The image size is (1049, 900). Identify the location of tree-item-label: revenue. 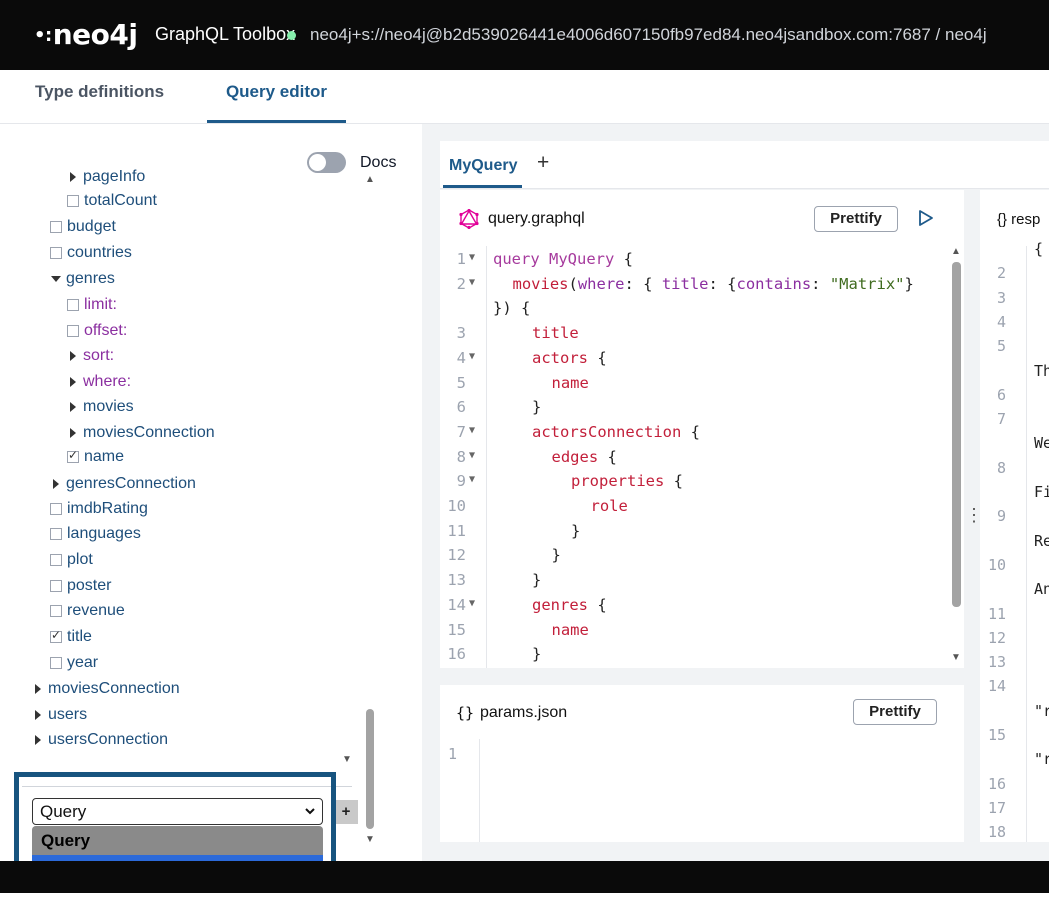
(96, 610).